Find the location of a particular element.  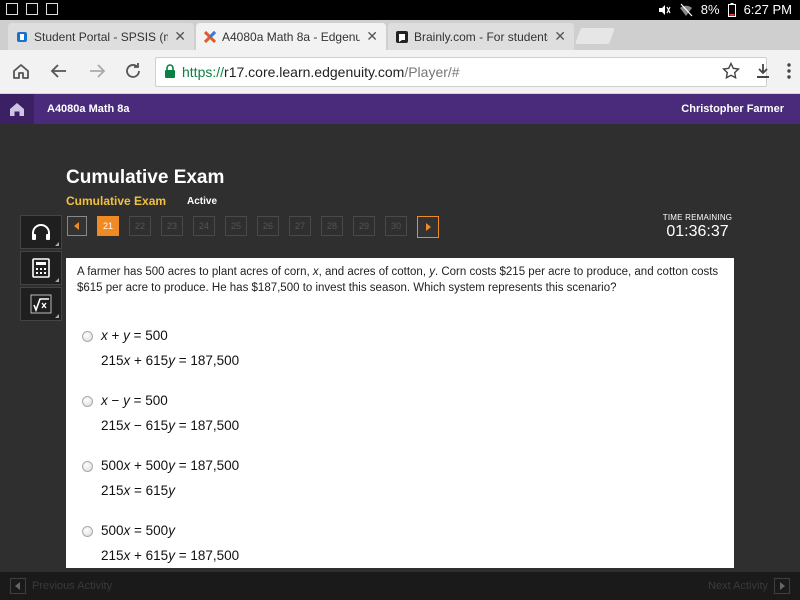

previous-question-button is located at coordinates (77, 226).